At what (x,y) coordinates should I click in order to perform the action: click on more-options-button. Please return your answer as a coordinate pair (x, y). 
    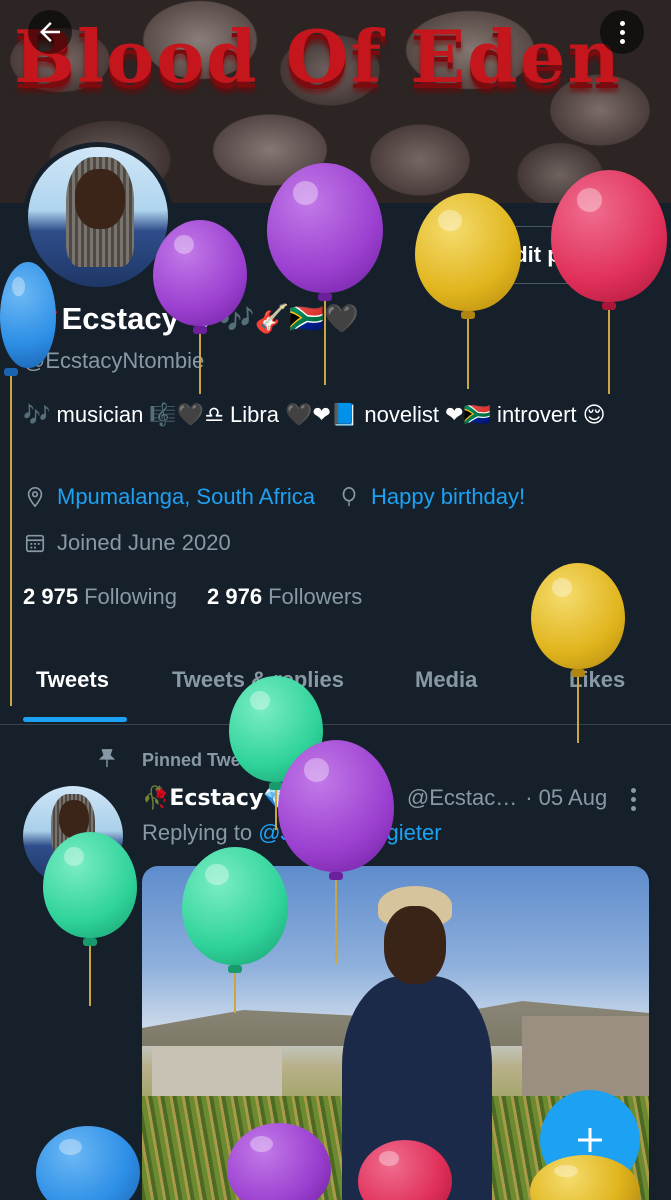
    Looking at the image, I should click on (622, 32).